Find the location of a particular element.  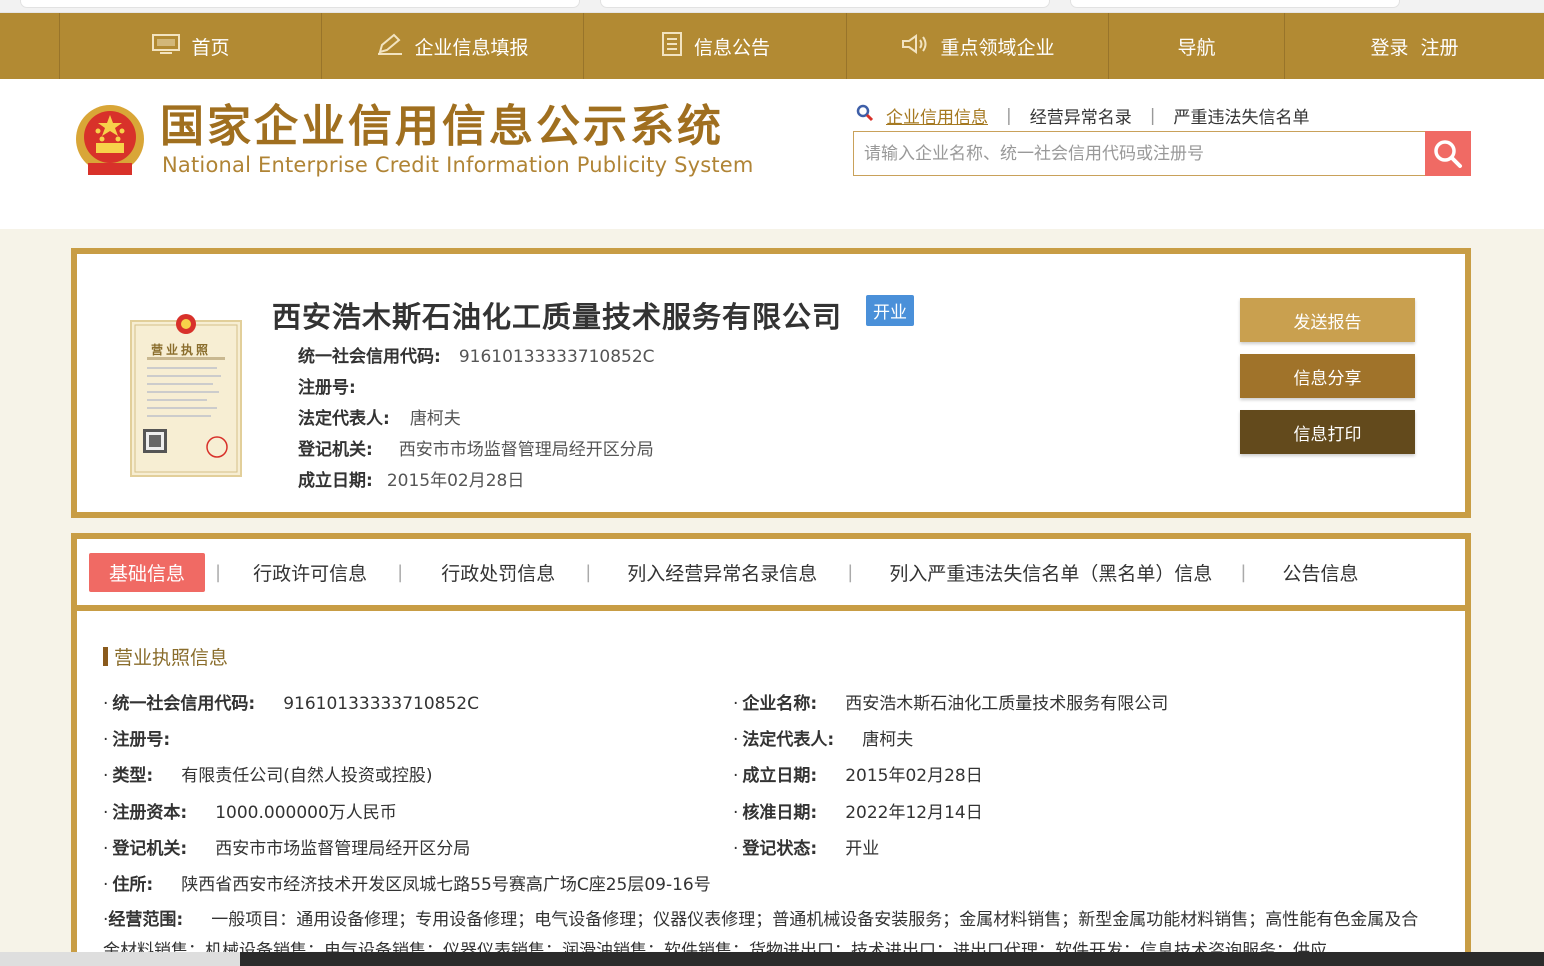

national-emblem-icon is located at coordinates (110, 141).